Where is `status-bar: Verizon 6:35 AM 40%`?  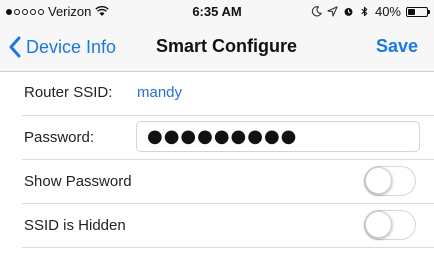
status-bar: Verizon 6:35 AM 40% is located at coordinates (217, 11).